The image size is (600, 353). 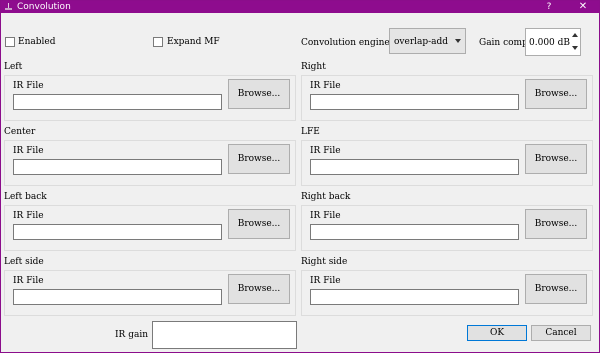 What do you see at coordinates (20, 132) in the screenshot?
I see `channel-title-center: Center` at bounding box center [20, 132].